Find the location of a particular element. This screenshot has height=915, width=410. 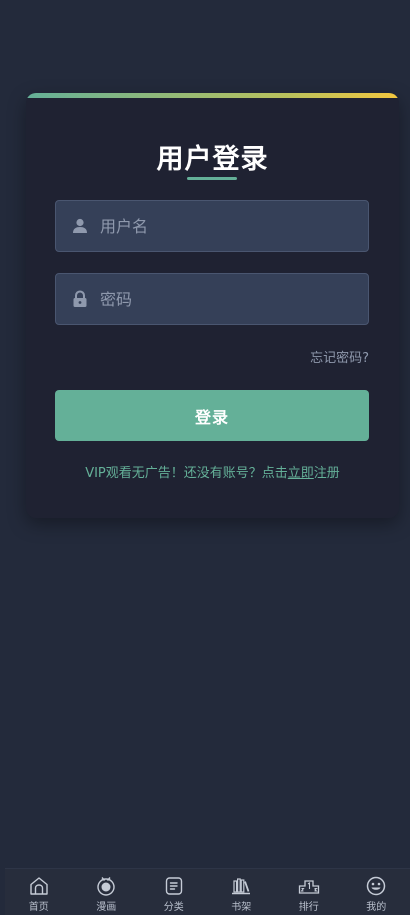

tab-ranking-label: 排行 is located at coordinates (308, 907).